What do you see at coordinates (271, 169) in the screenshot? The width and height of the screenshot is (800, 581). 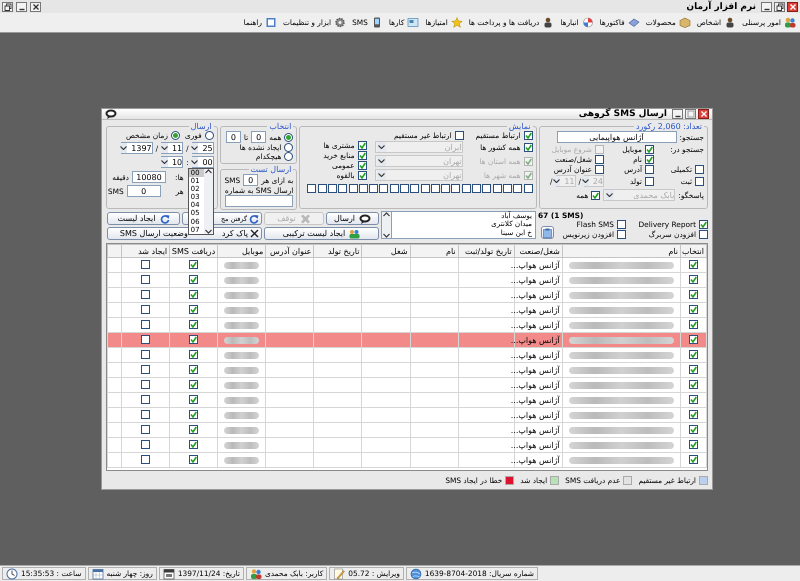 I see `group-title: ارسال تست` at bounding box center [271, 169].